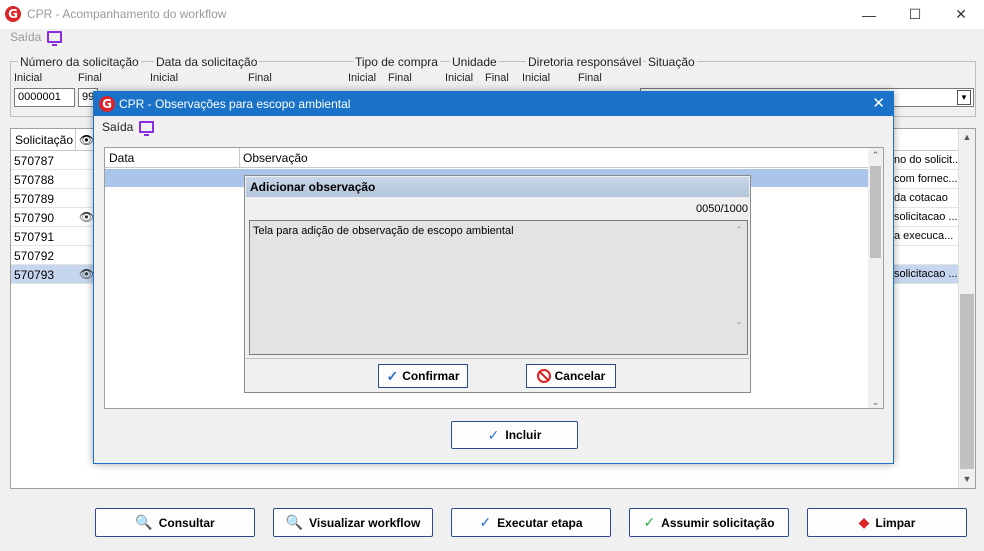  What do you see at coordinates (967, 137) in the screenshot?
I see `scroll-up-icon: ▲` at bounding box center [967, 137].